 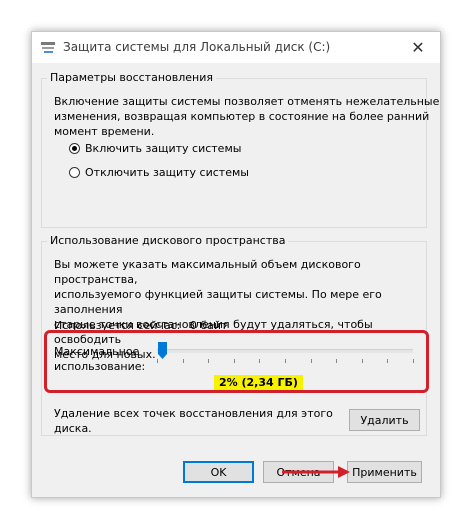 I want to click on close-icon: ✕, so click(x=418, y=47).